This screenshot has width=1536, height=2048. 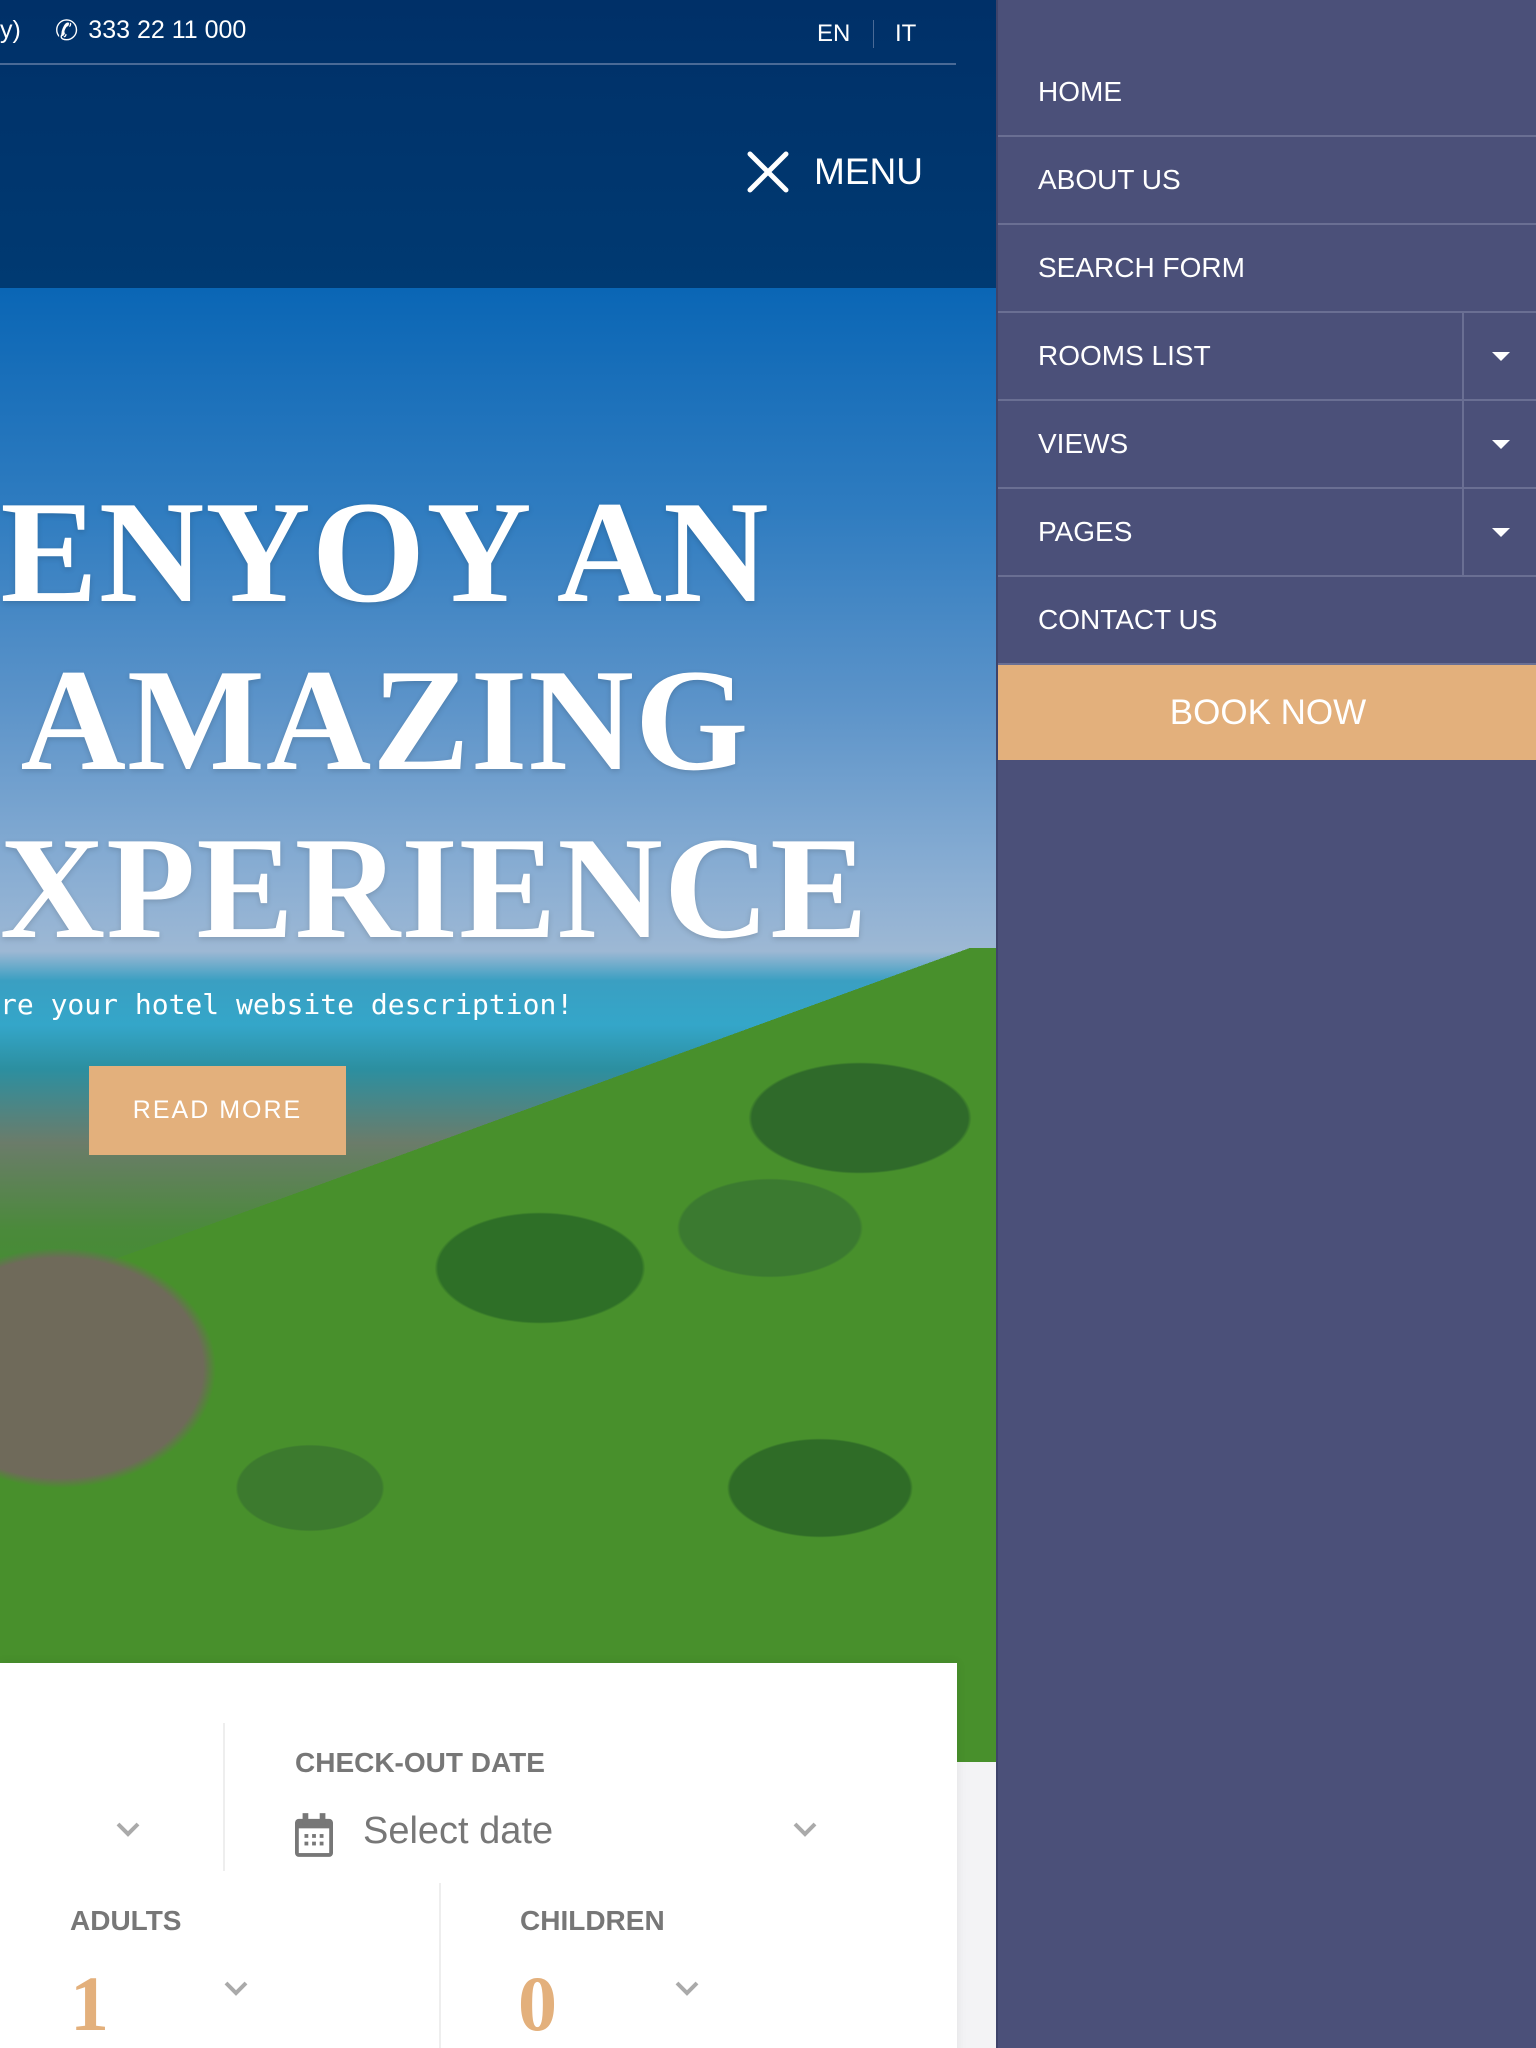 I want to click on phone-contact: y) ✆ 333 22 11 000, so click(x=123, y=30).